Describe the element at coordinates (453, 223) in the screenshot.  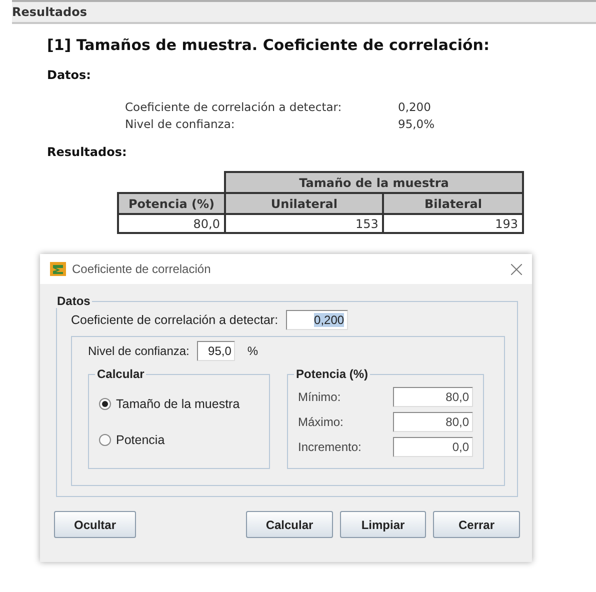
I see `table-cell: 193` at that location.